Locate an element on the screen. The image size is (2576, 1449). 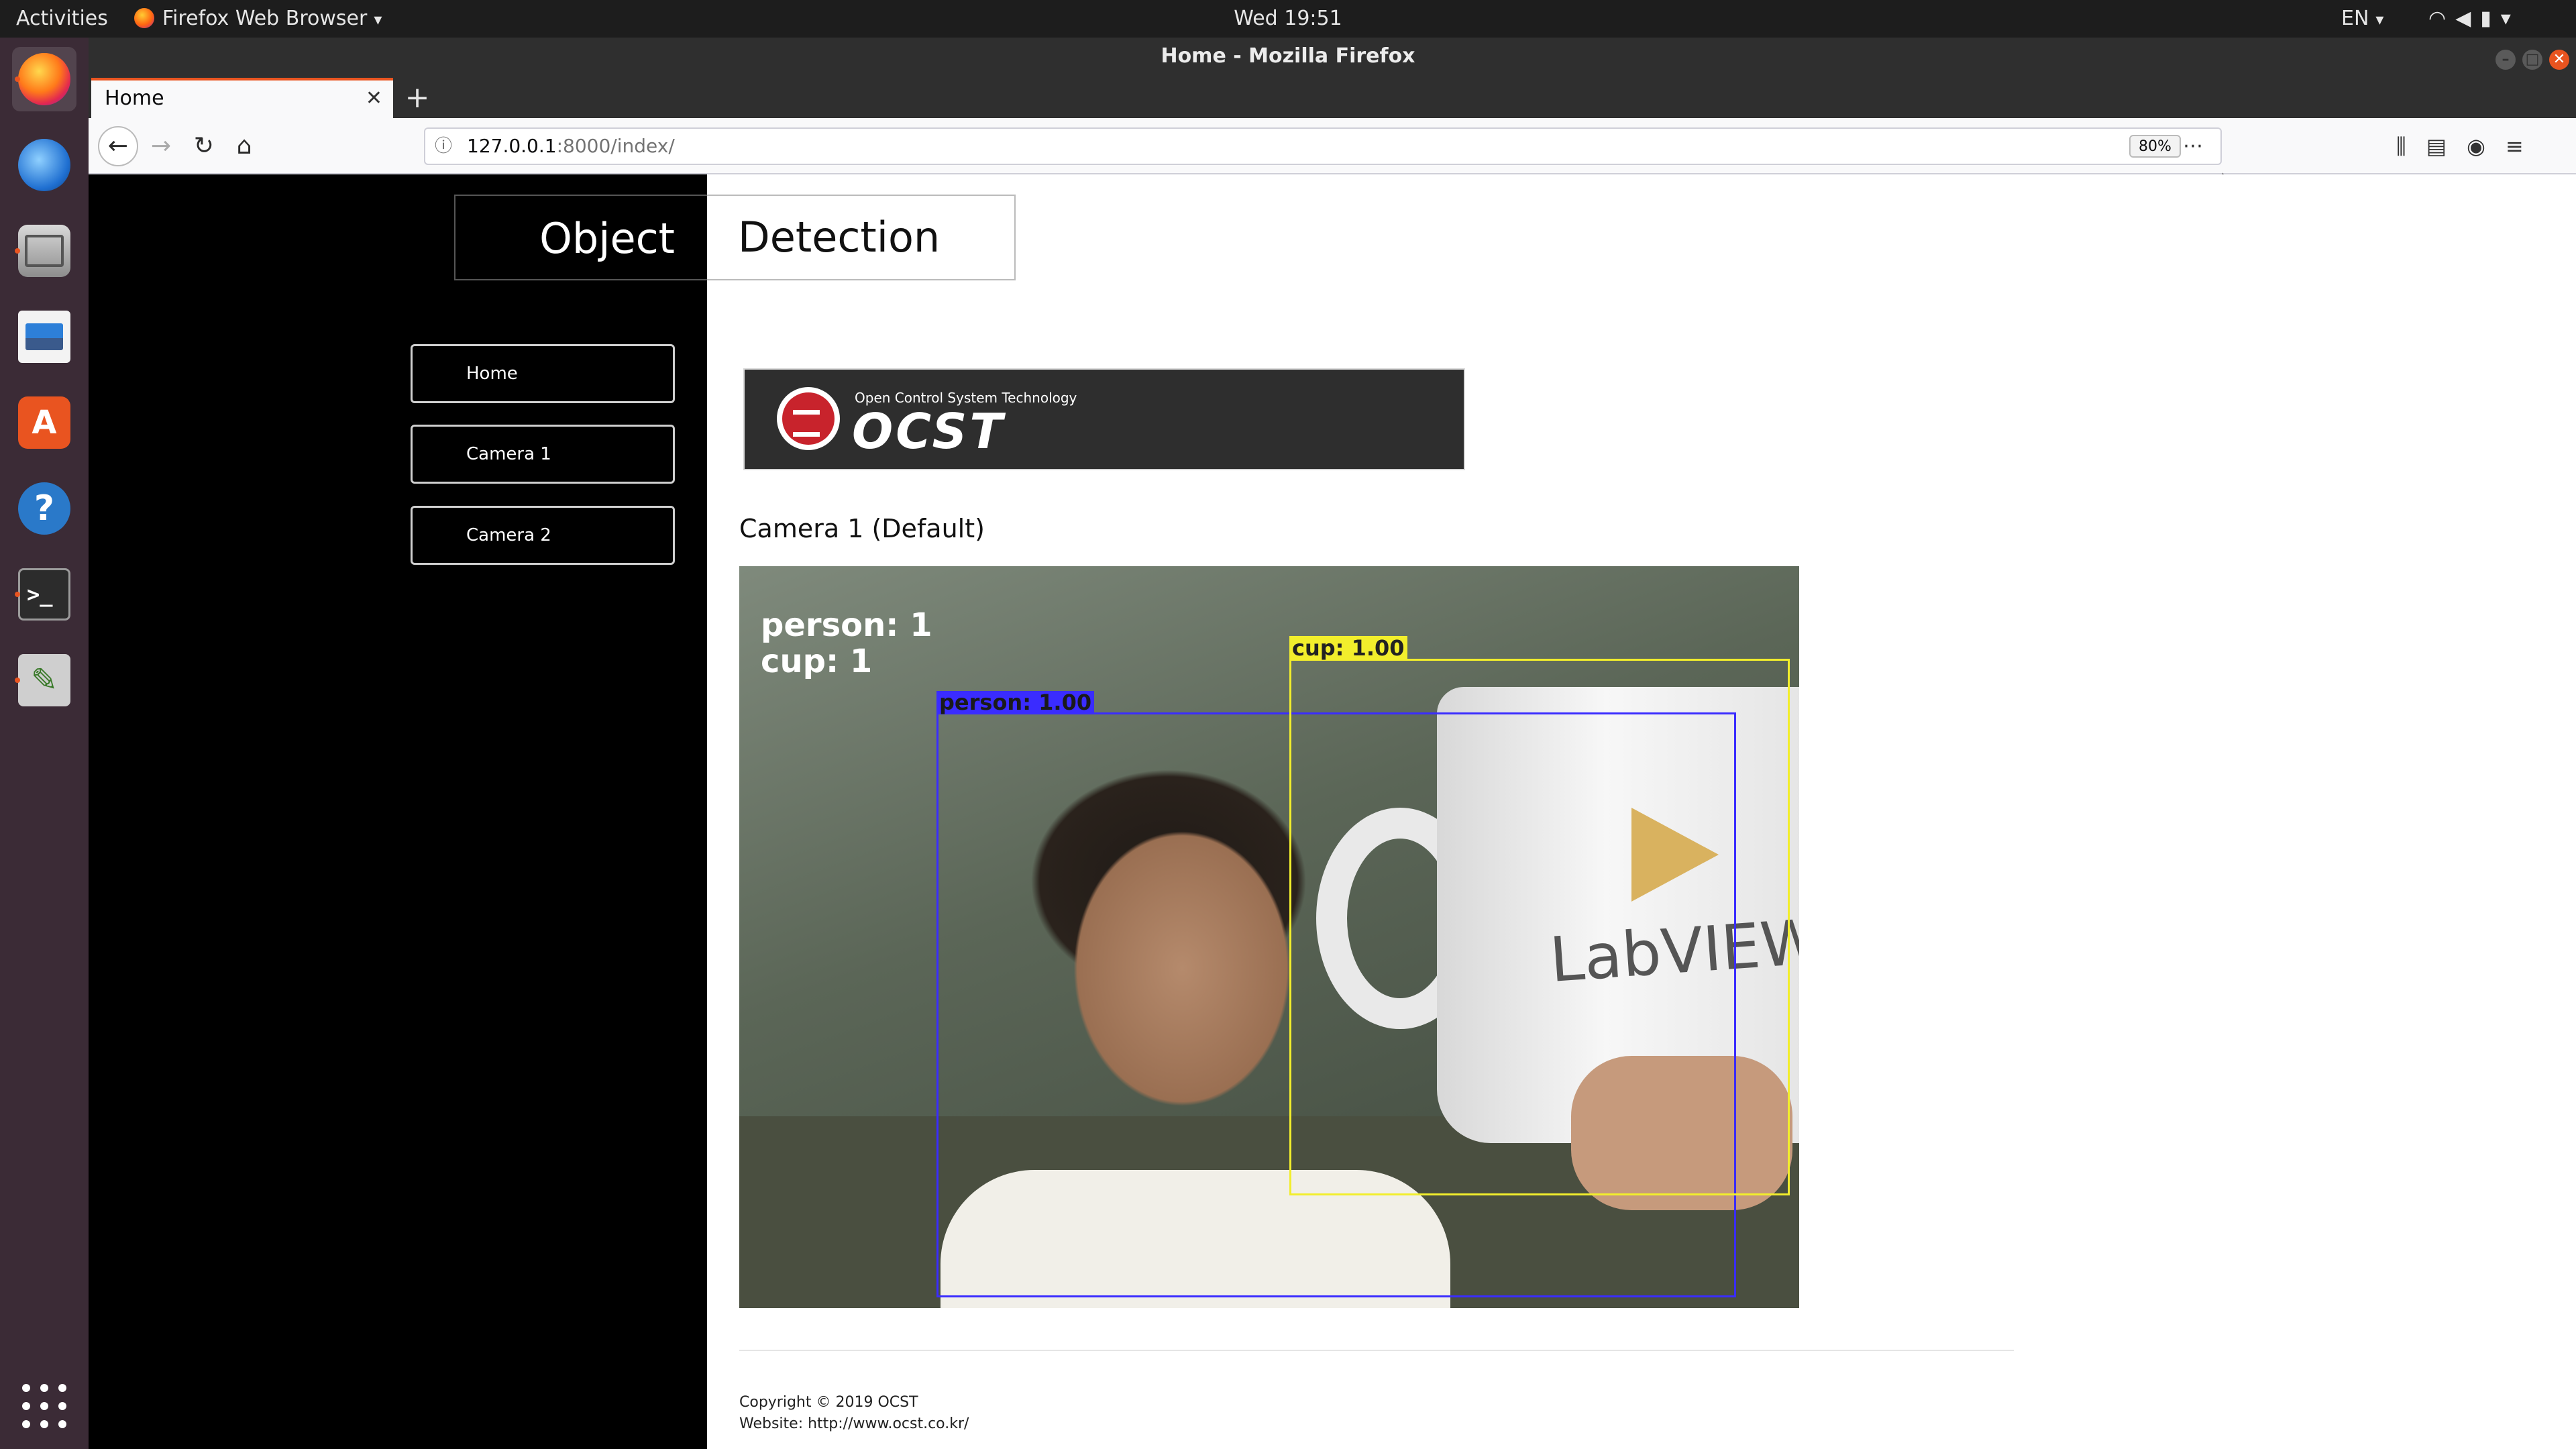
launcher-image-viewer is located at coordinates (44, 337).